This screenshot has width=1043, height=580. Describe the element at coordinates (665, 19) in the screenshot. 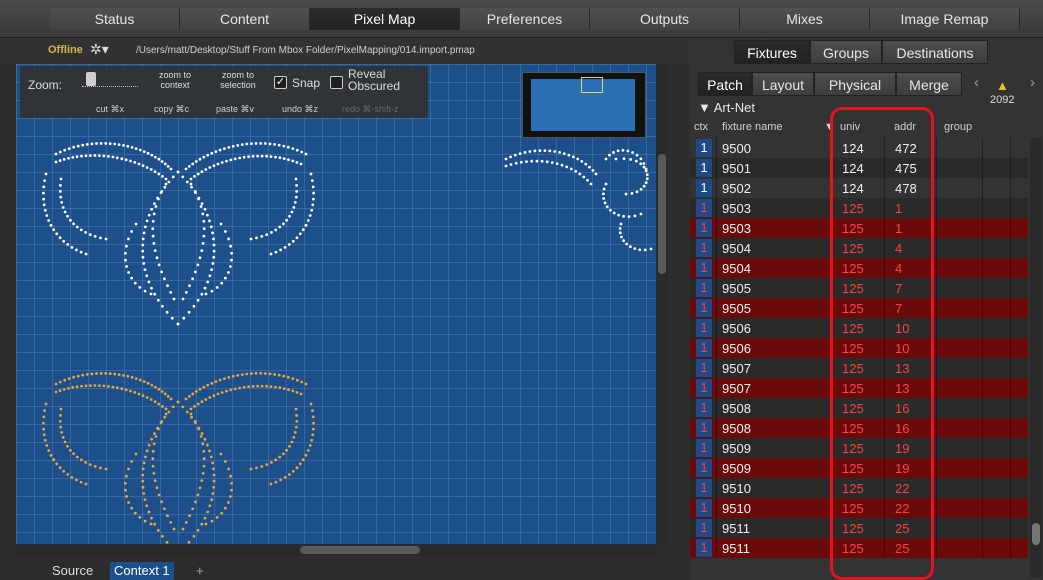

I see `tab-outputs: Outputs` at that location.